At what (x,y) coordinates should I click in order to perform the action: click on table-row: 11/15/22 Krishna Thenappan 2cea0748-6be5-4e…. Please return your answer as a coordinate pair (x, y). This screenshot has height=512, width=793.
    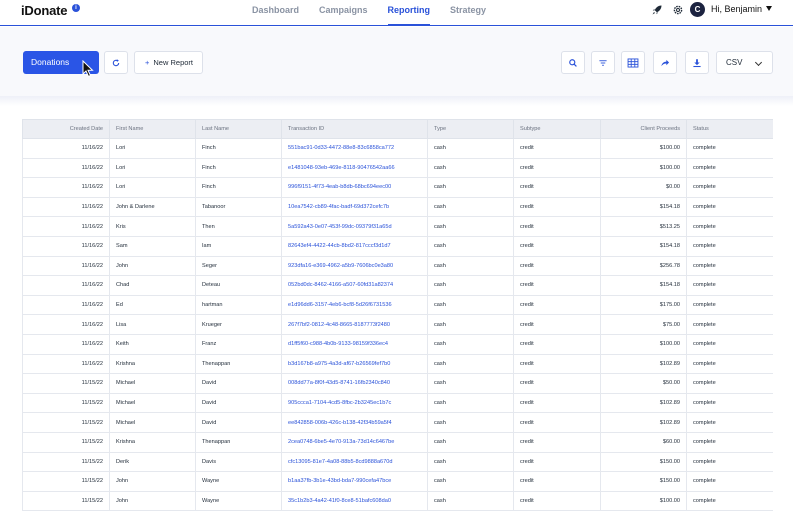
    Looking at the image, I should click on (397, 442).